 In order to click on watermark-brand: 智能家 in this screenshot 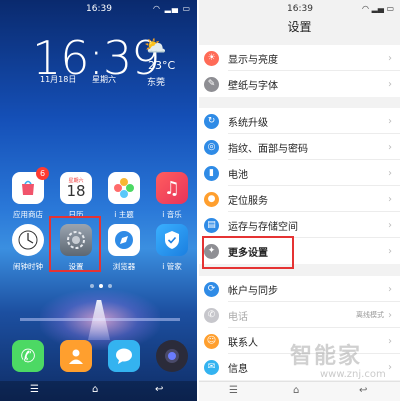, I will do `click(326, 356)`.